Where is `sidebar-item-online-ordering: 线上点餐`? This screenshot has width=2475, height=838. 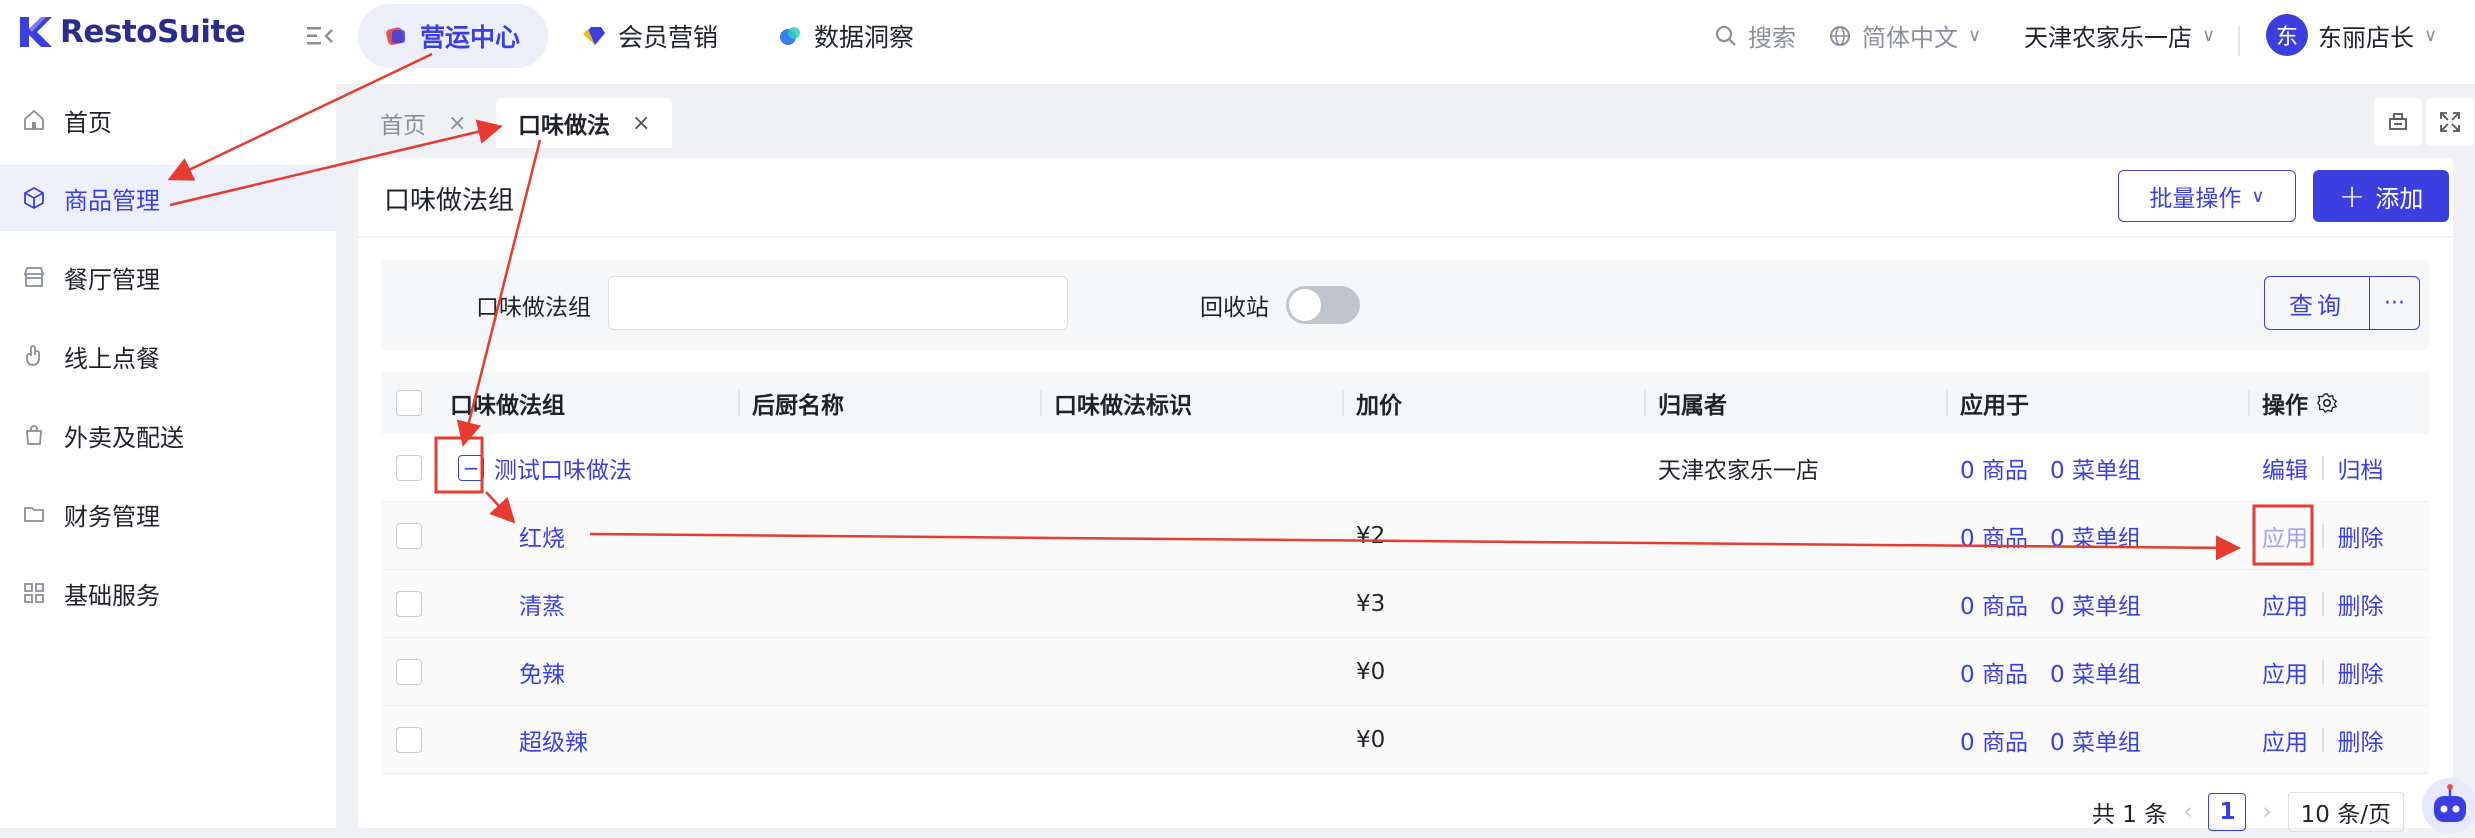
sidebar-item-online-ordering: 线上点餐 is located at coordinates (168, 356).